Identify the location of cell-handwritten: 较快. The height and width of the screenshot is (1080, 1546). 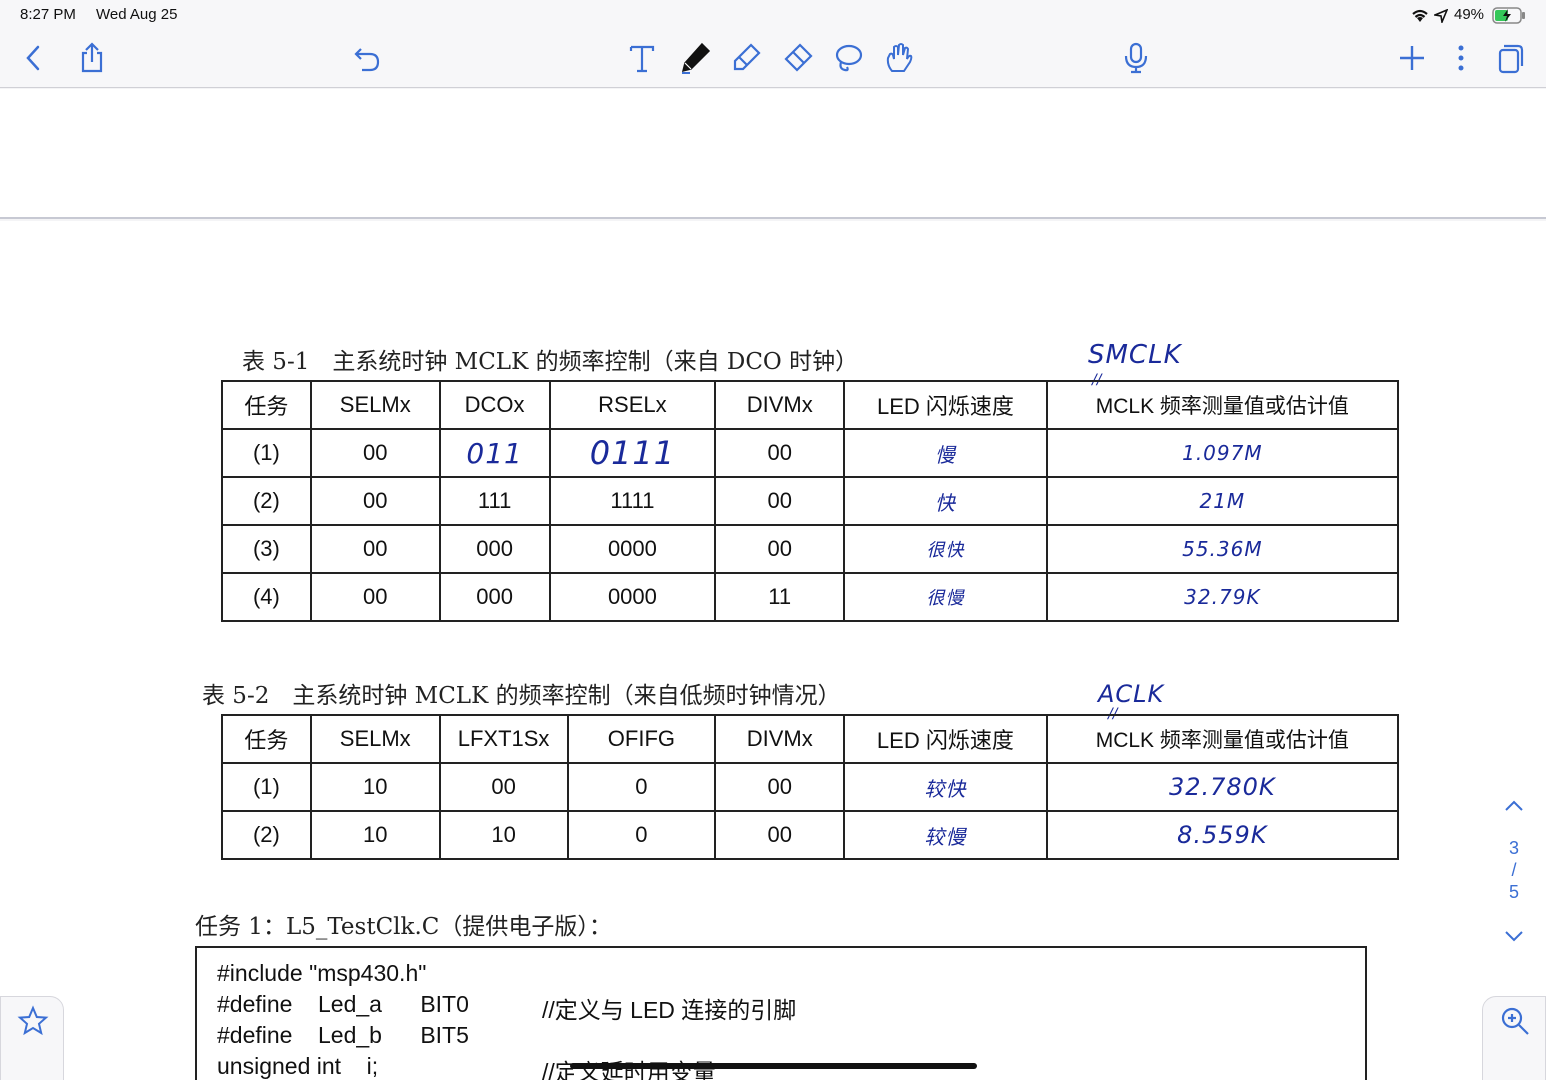
(945, 787).